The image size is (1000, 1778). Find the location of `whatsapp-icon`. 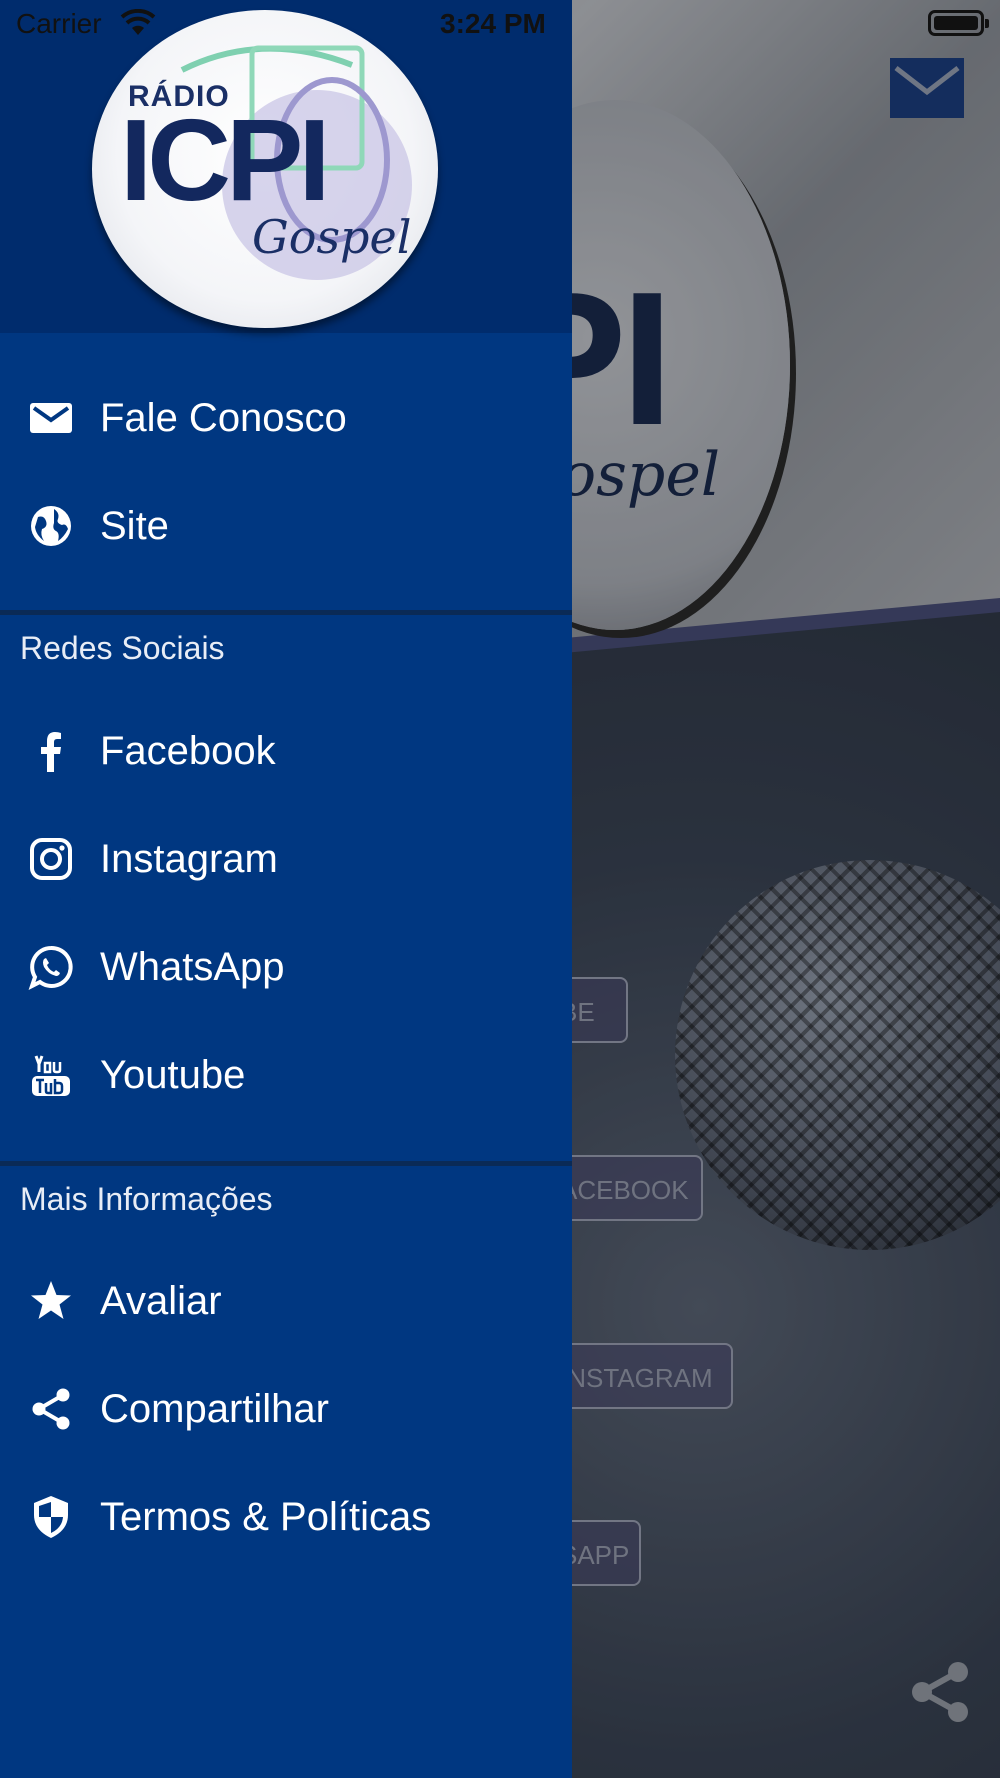

whatsapp-icon is located at coordinates (51, 967).